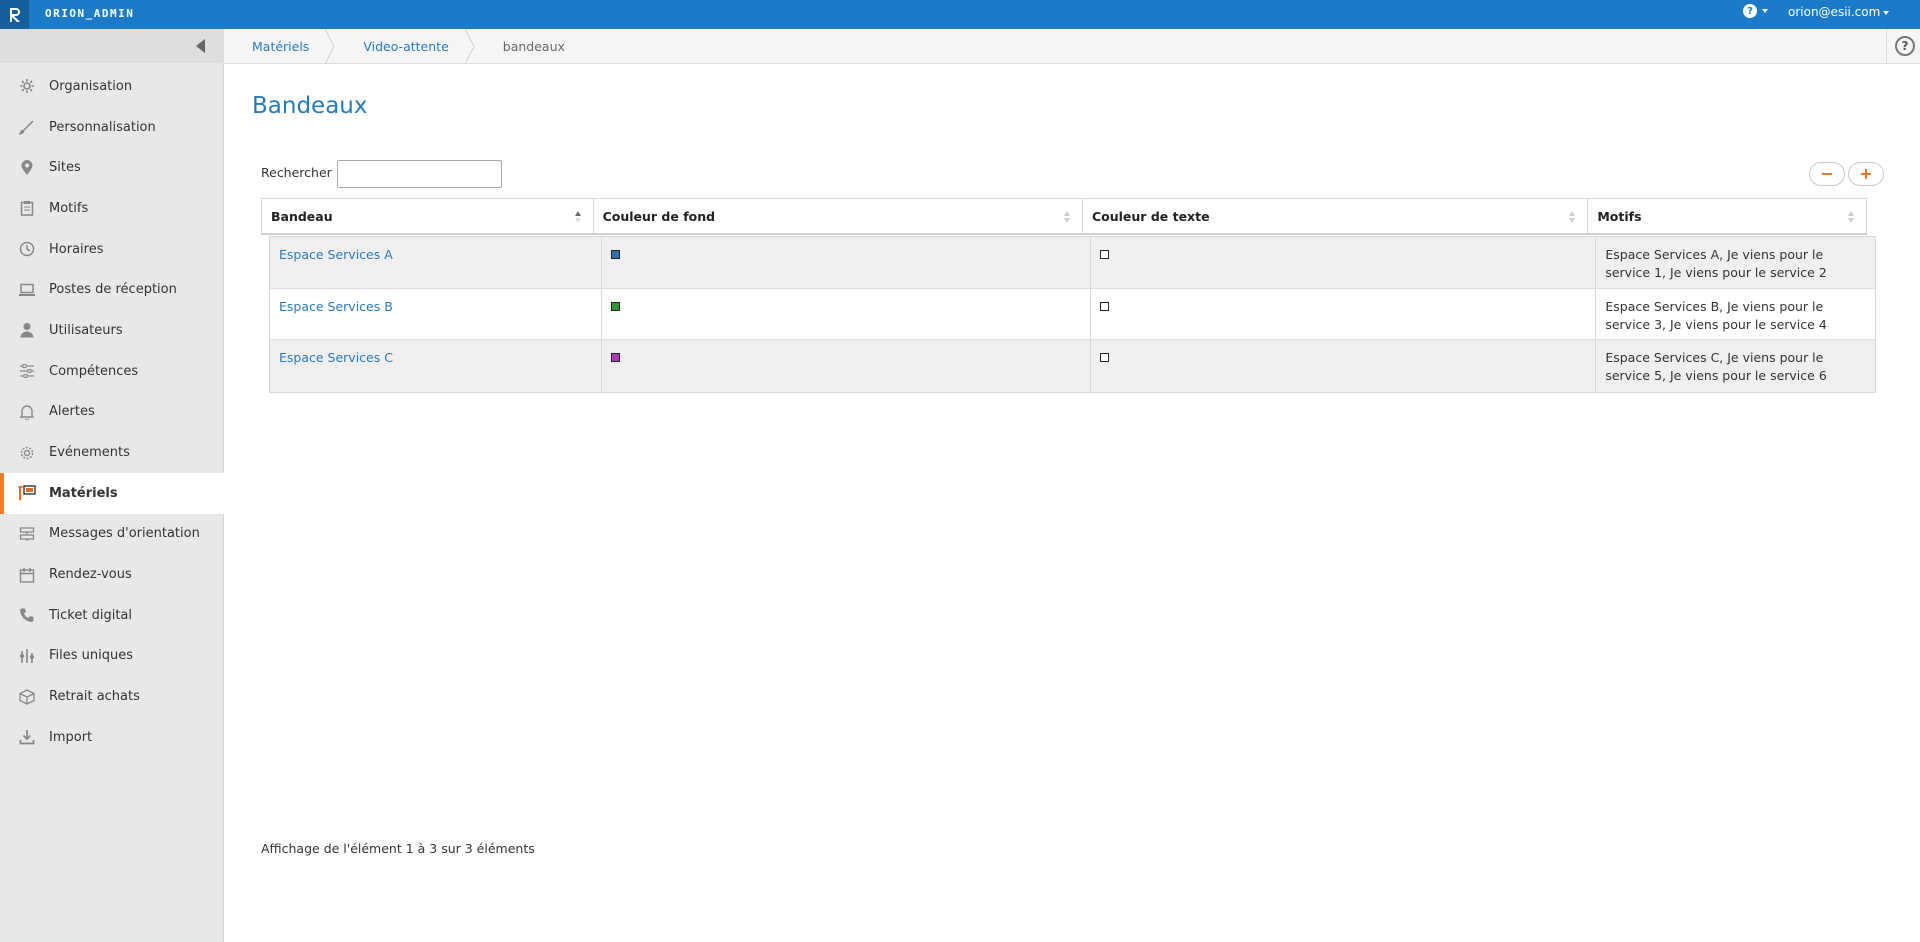  Describe the element at coordinates (72, 412) in the screenshot. I see `sidebar-item-label: Alertes` at that location.